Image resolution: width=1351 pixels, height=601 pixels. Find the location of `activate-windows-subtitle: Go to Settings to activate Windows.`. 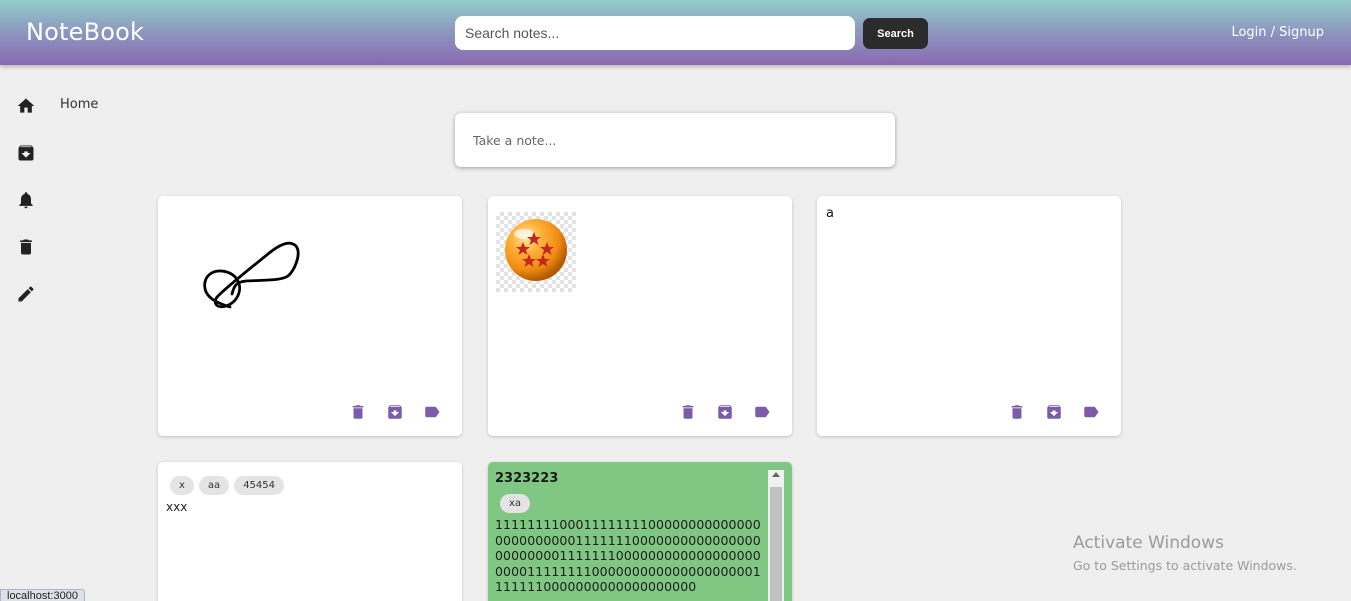

activate-windows-subtitle: Go to Settings to activate Windows. is located at coordinates (1185, 565).